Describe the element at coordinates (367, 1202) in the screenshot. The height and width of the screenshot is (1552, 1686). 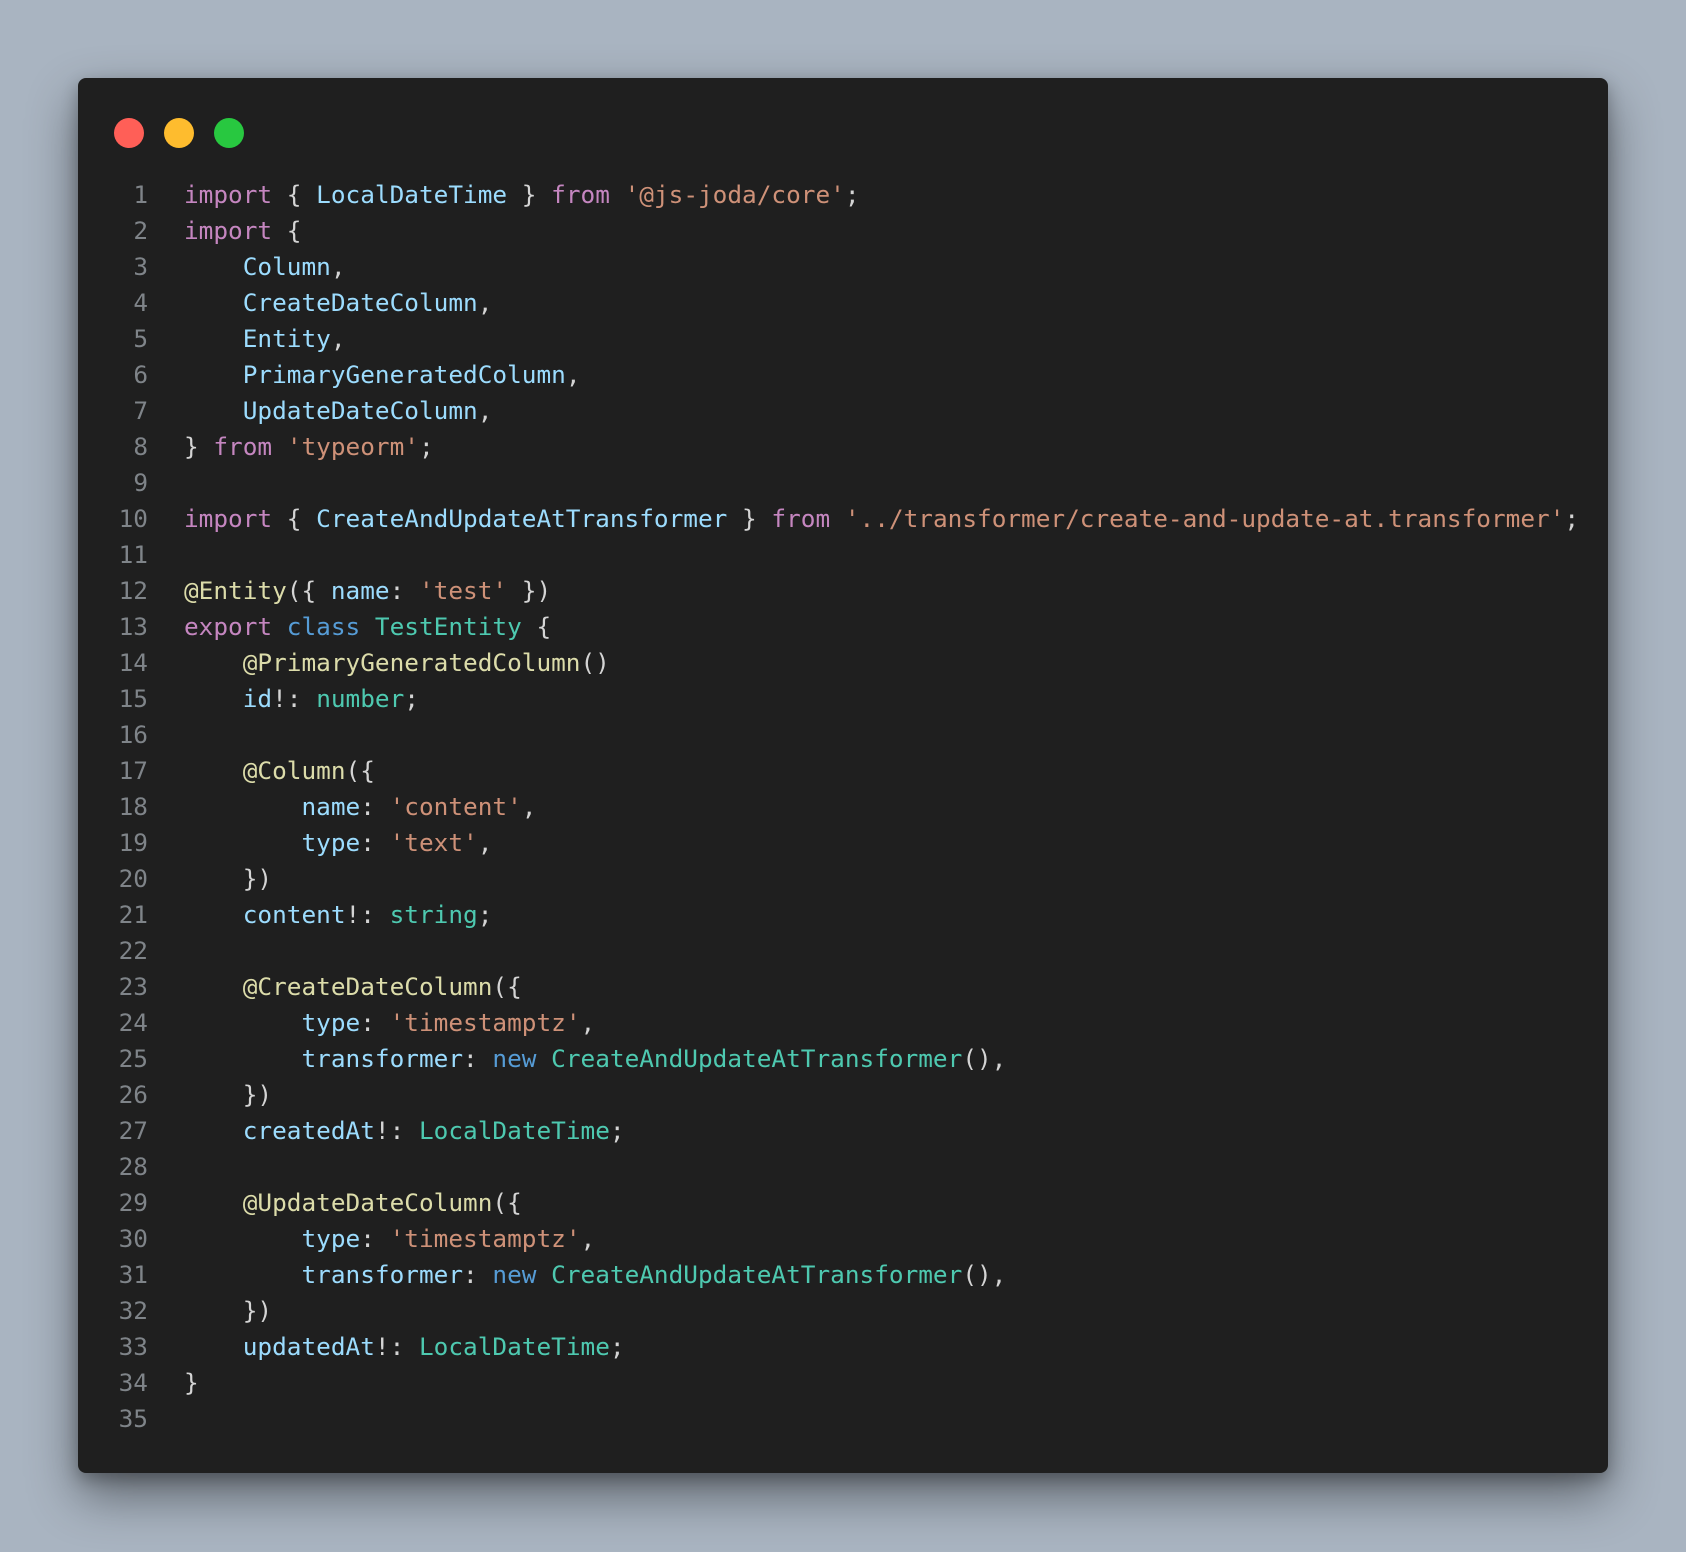
I see `code-token: @UpdateDateColumn` at that location.